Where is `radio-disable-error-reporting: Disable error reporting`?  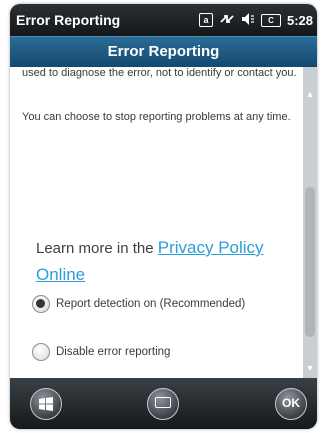
radio-disable-error-reporting: Disable error reporting is located at coordinates (101, 352).